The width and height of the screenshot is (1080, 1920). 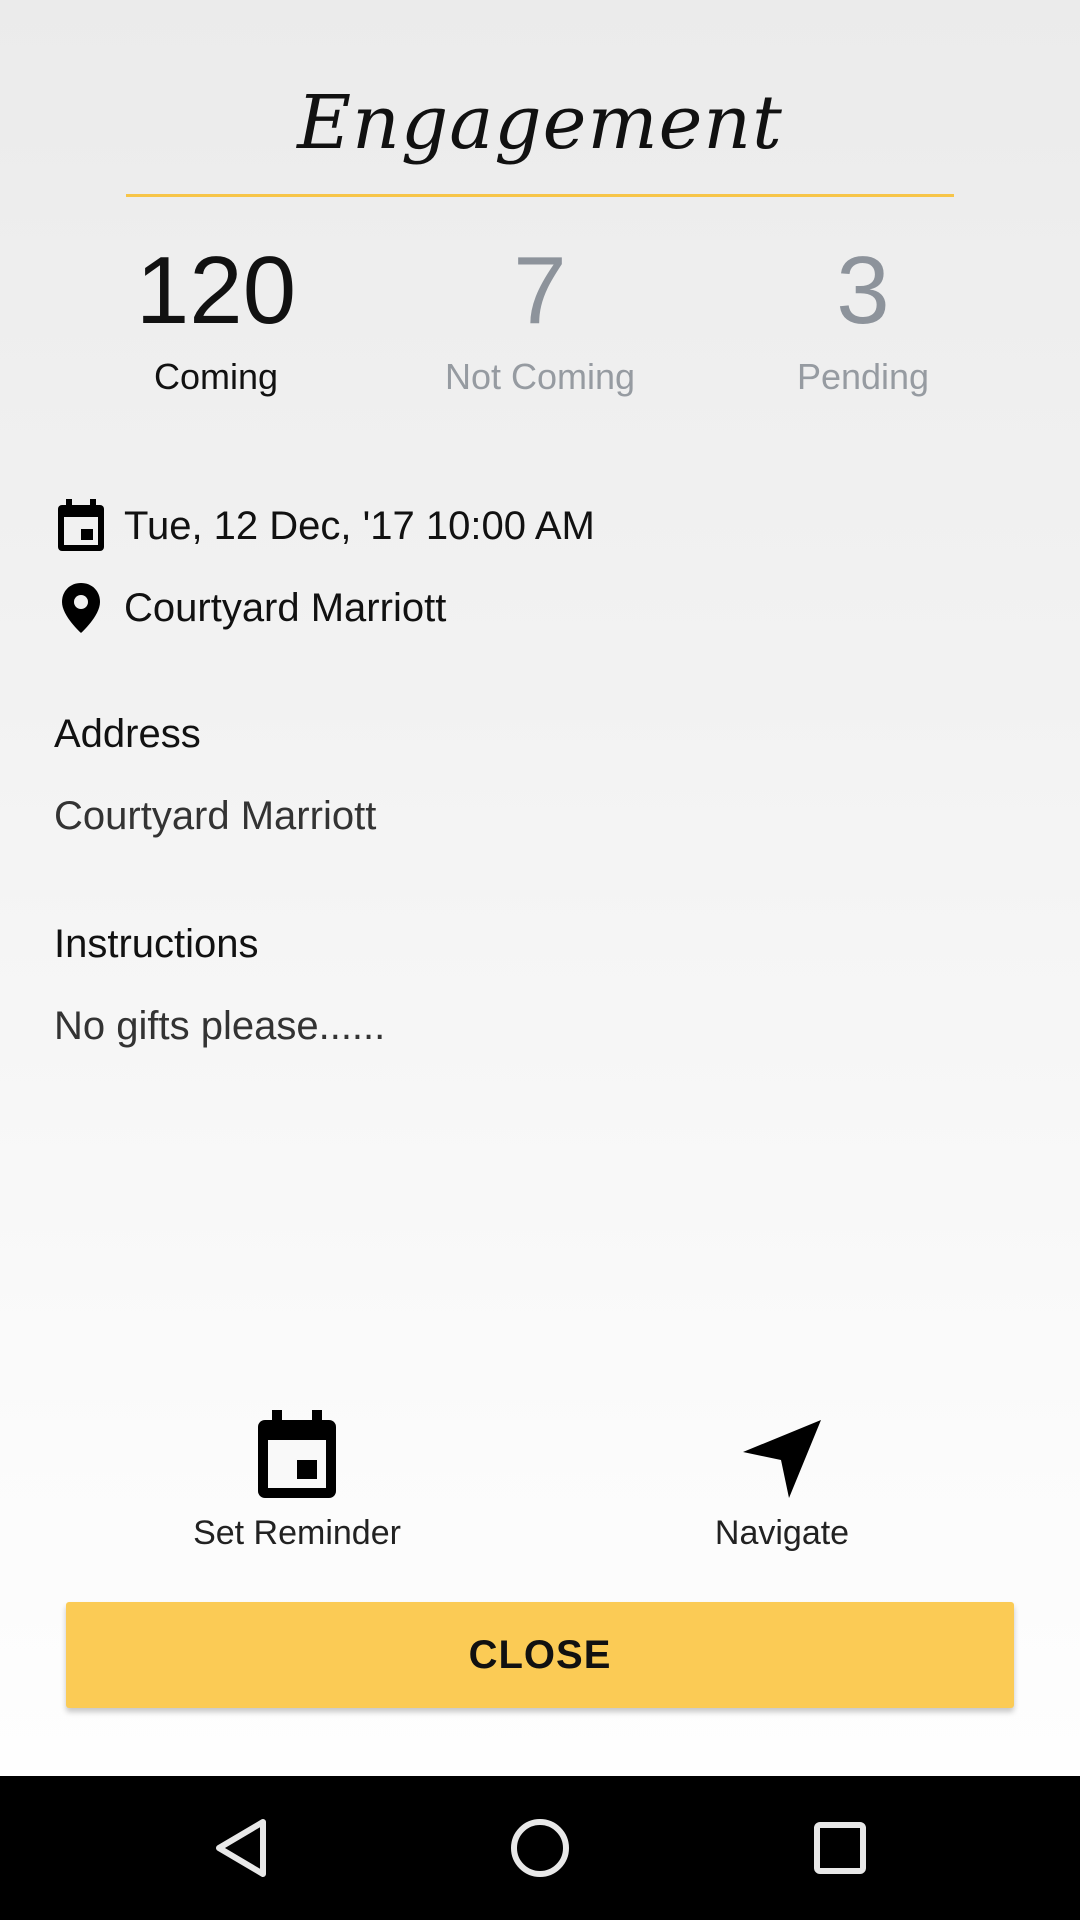 What do you see at coordinates (540, 1655) in the screenshot?
I see `close-button: CLOSE` at bounding box center [540, 1655].